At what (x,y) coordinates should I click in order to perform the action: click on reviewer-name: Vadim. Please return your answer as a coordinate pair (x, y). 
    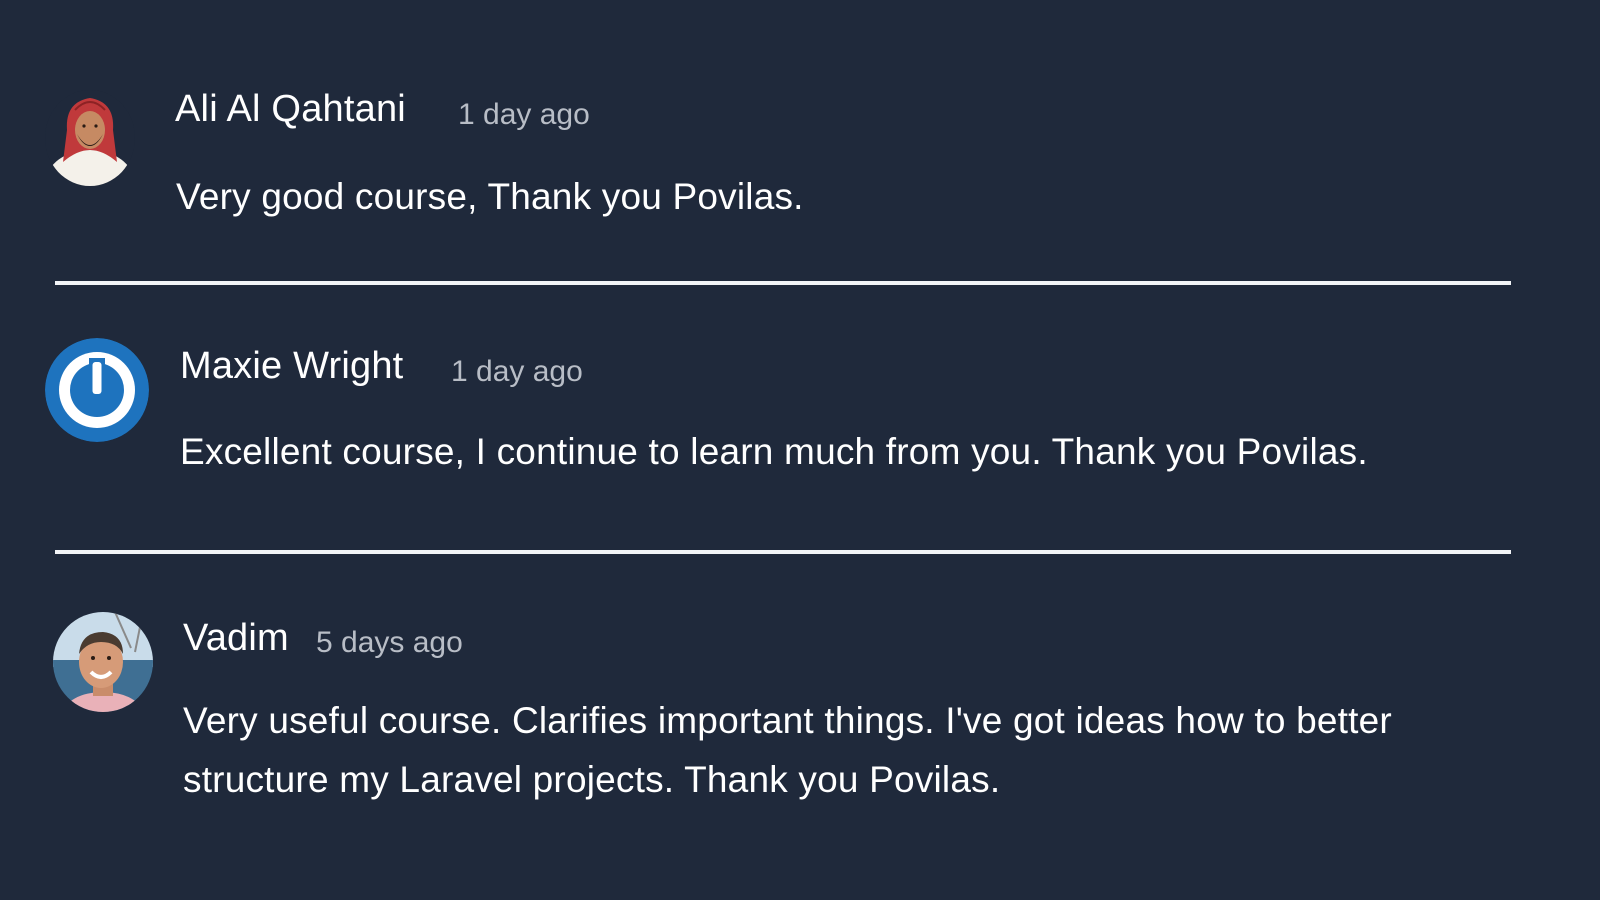
    Looking at the image, I should click on (236, 638).